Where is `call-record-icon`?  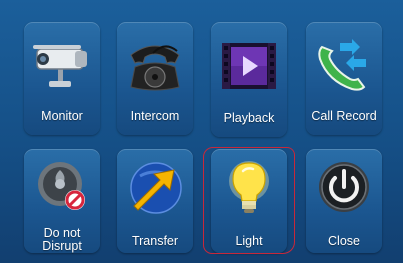 call-record-icon is located at coordinates (344, 66).